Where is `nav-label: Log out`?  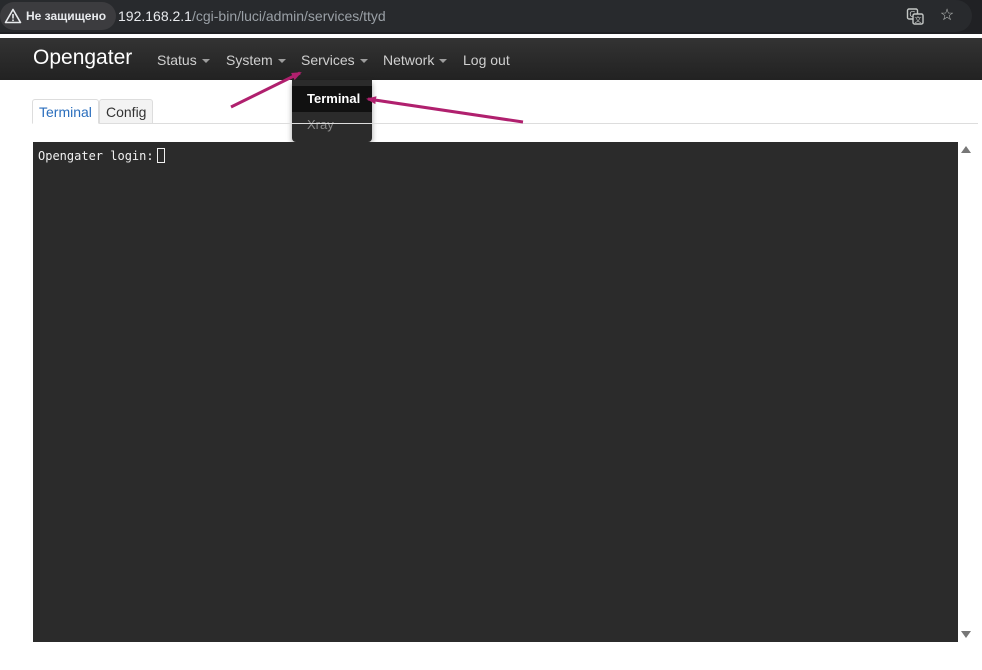 nav-label: Log out is located at coordinates (486, 60).